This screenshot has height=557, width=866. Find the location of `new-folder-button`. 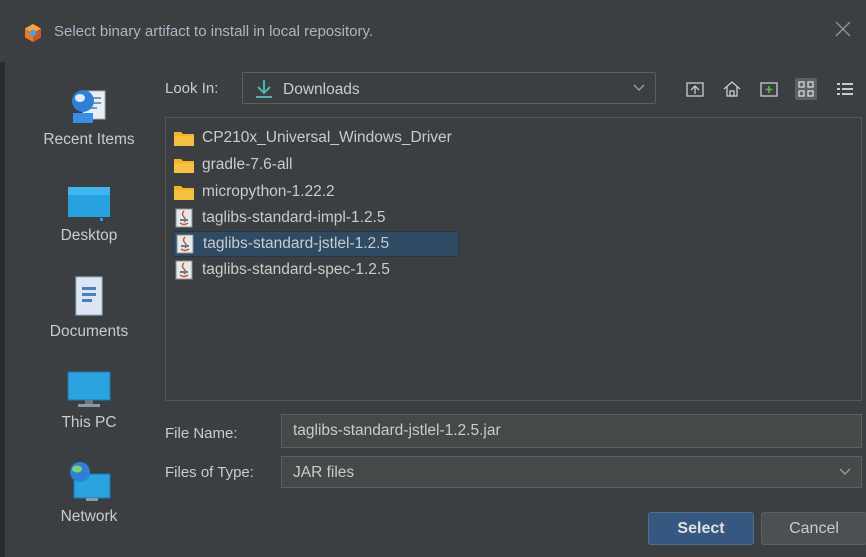

new-folder-button is located at coordinates (769, 89).